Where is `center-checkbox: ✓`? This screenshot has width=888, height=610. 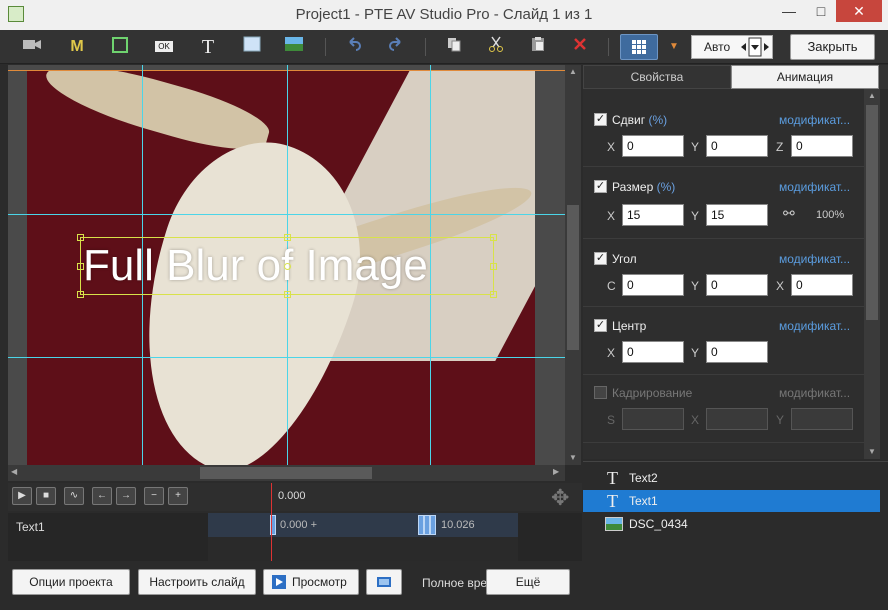
center-checkbox: ✓ is located at coordinates (600, 325).